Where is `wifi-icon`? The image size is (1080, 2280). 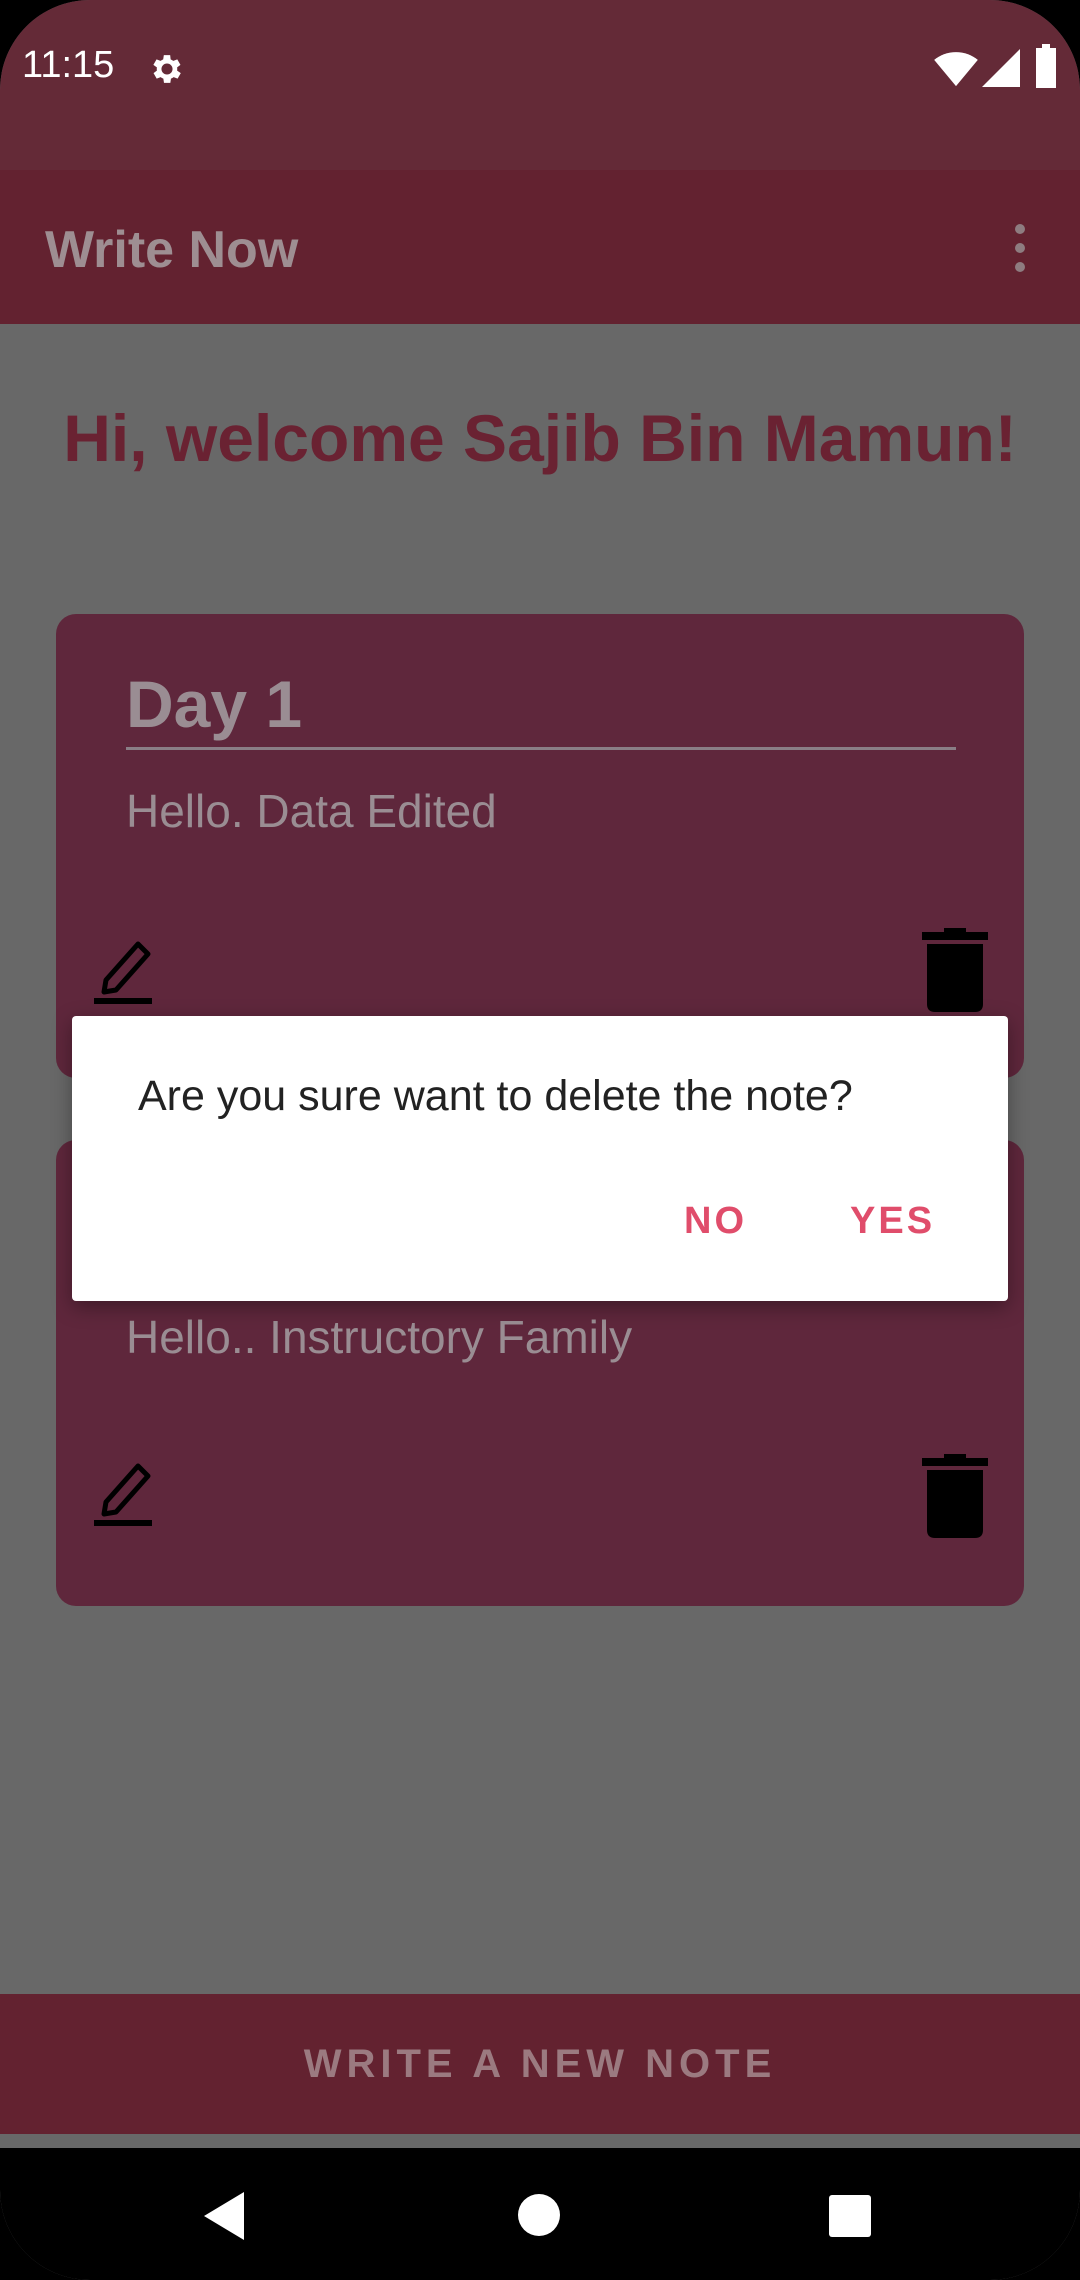
wifi-icon is located at coordinates (956, 69).